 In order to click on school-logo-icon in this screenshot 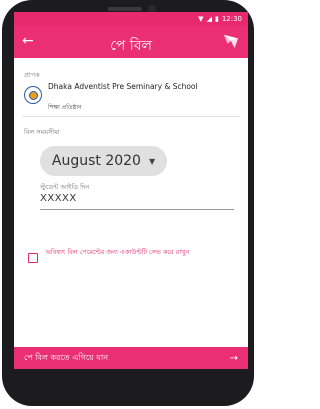, I will do `click(33, 95)`.